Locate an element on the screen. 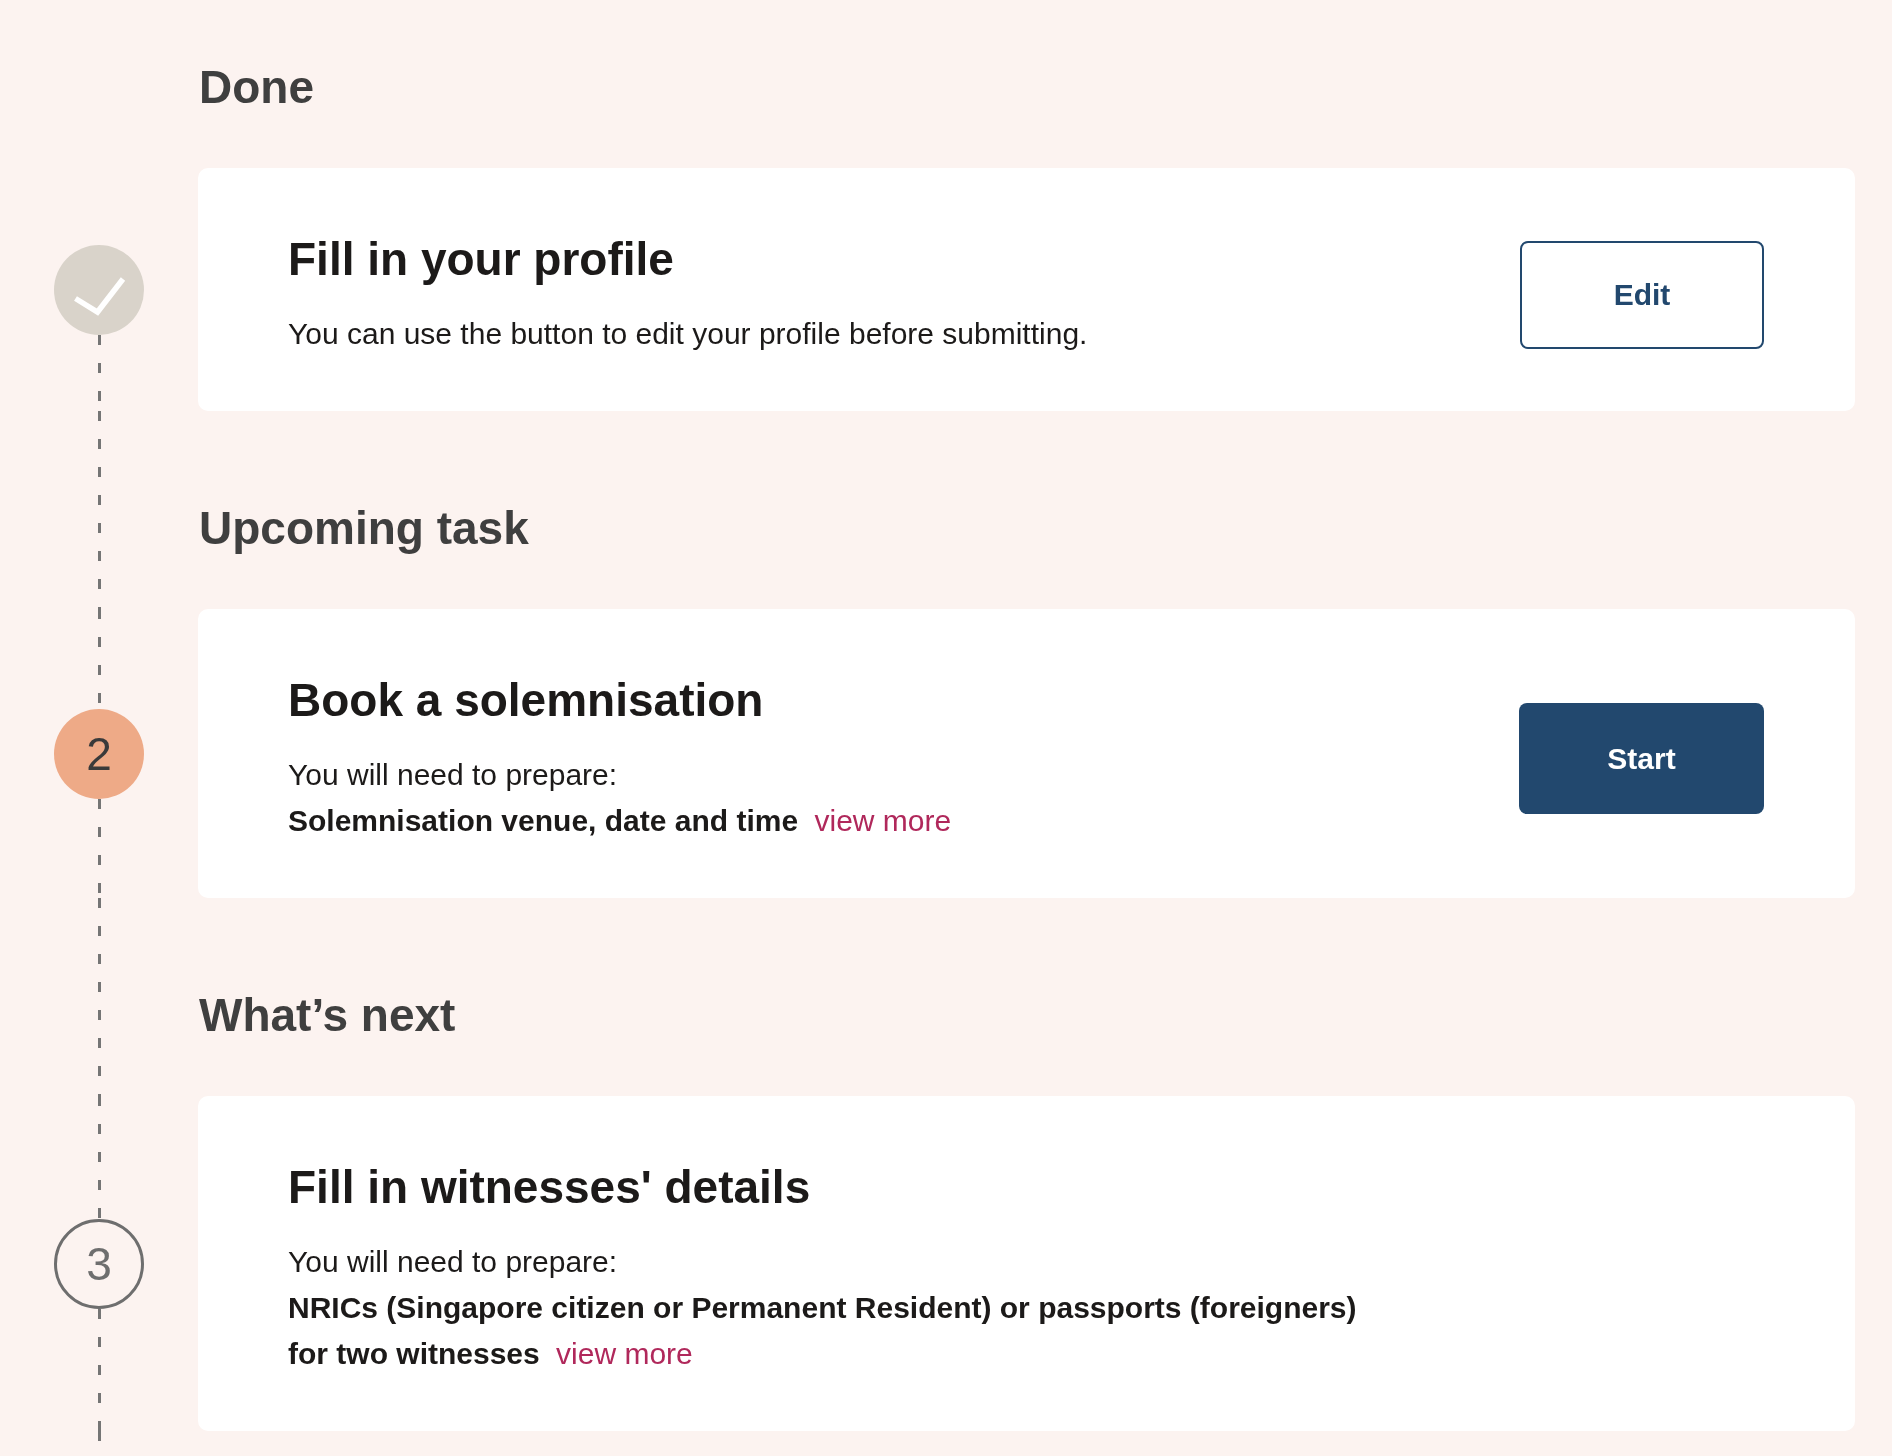  step-number: 3 is located at coordinates (99, 1263).